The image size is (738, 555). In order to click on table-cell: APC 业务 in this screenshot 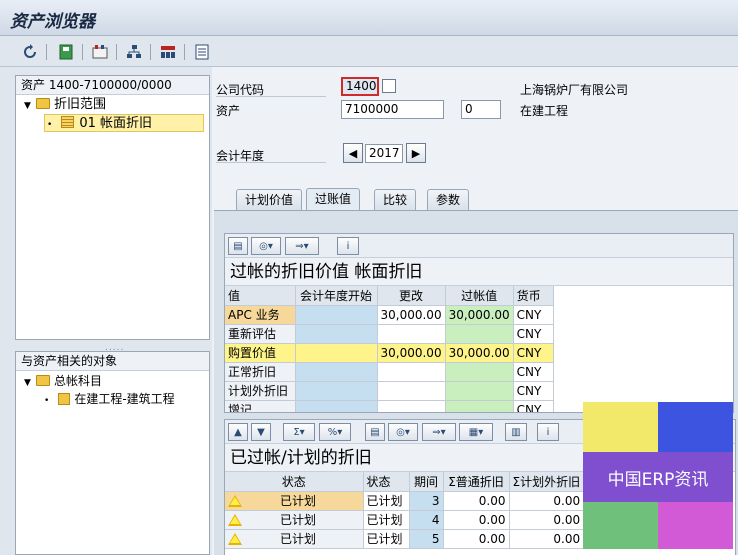, I will do `click(260, 315)`.